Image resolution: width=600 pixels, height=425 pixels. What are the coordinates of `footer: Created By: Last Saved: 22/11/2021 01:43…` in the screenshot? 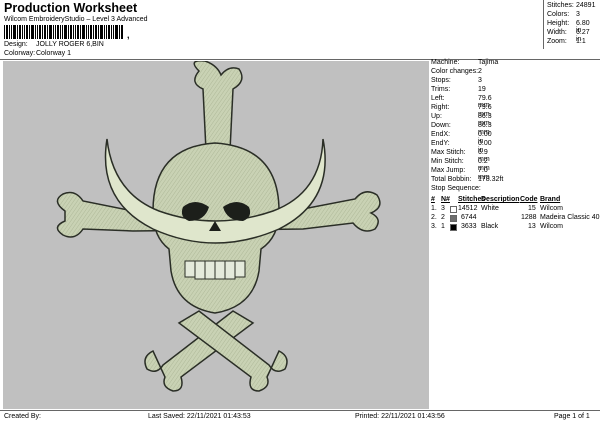 It's located at (300, 417).